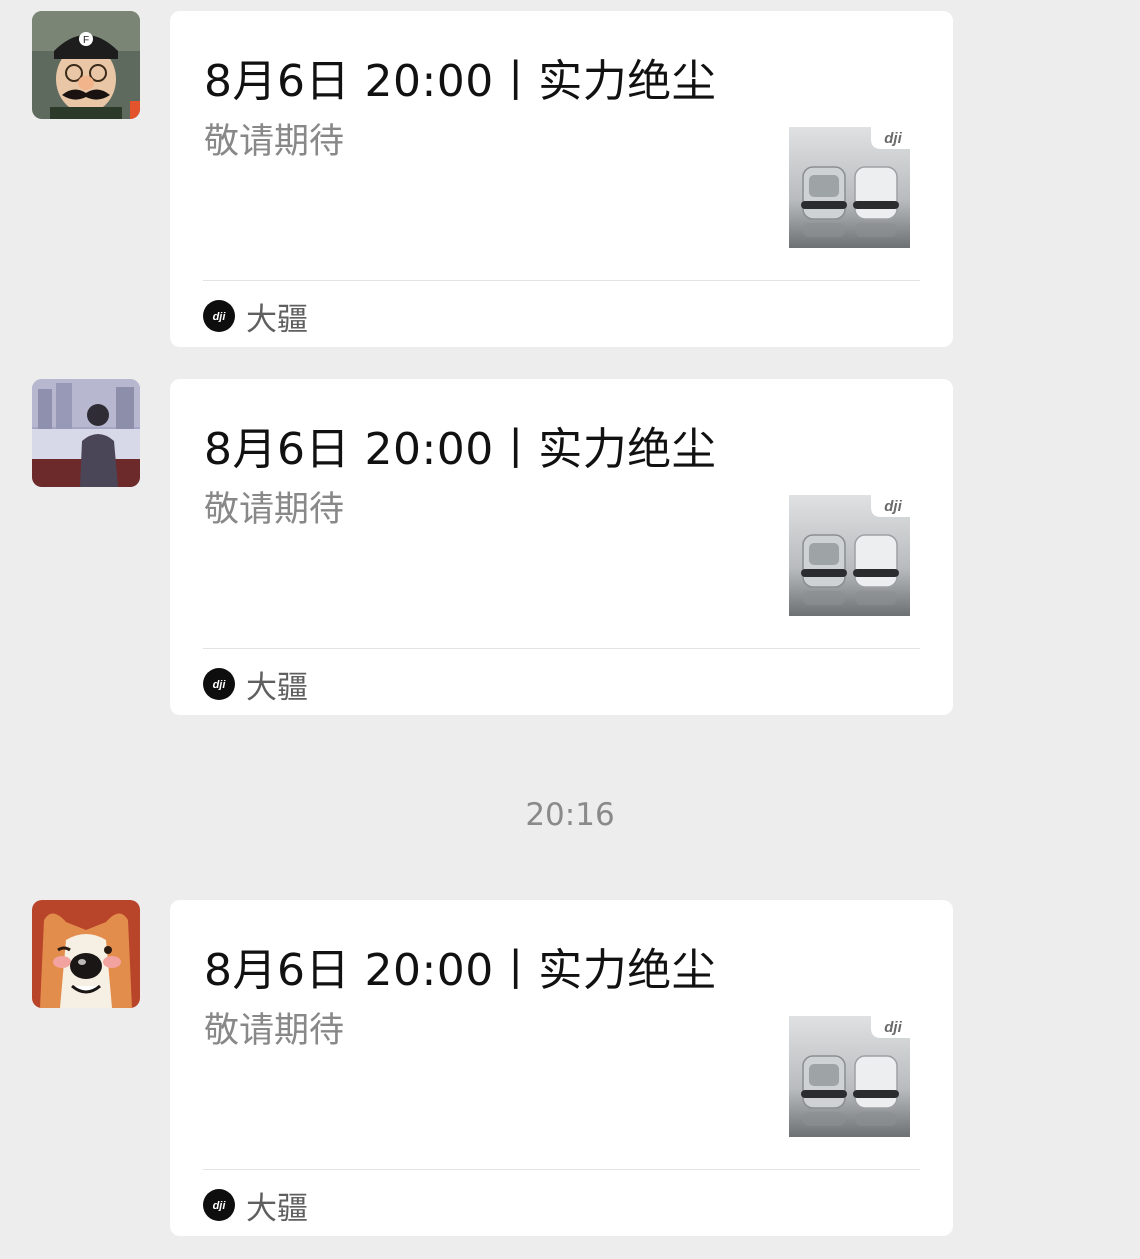 Image resolution: width=1140 pixels, height=1259 pixels. What do you see at coordinates (86, 433) in the screenshot?
I see `person-by-water-avatar-icon` at bounding box center [86, 433].